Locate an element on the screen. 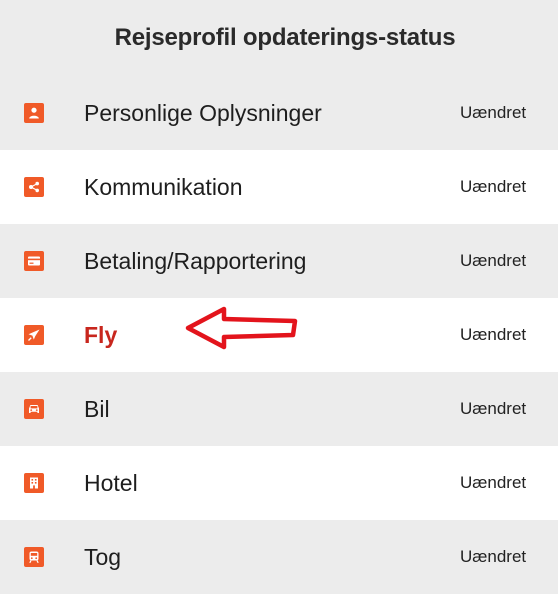 The height and width of the screenshot is (599, 558). status-row-kommunikation: Kommunikation Uændret is located at coordinates (279, 187).